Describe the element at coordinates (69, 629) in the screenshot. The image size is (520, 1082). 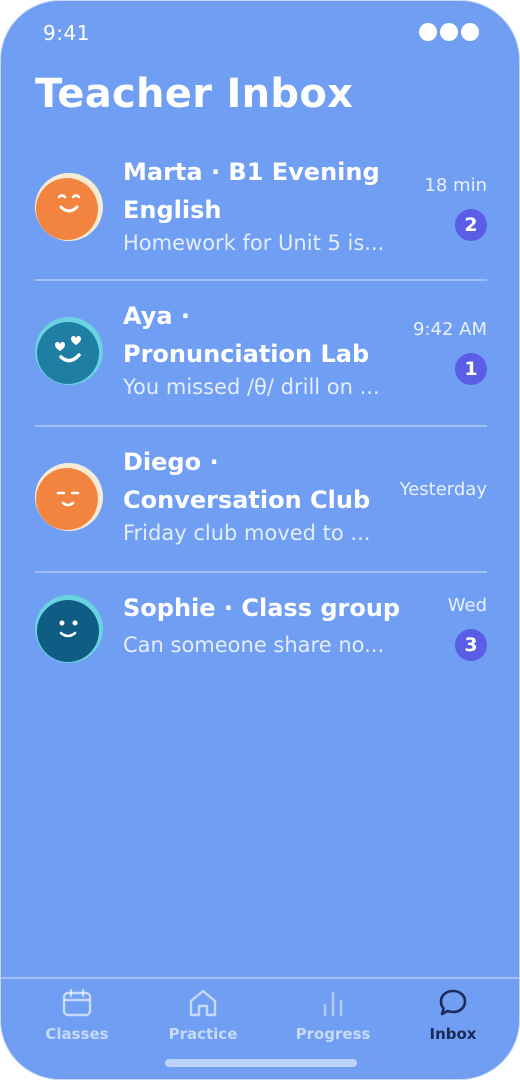
I see `calm-face-icon` at that location.